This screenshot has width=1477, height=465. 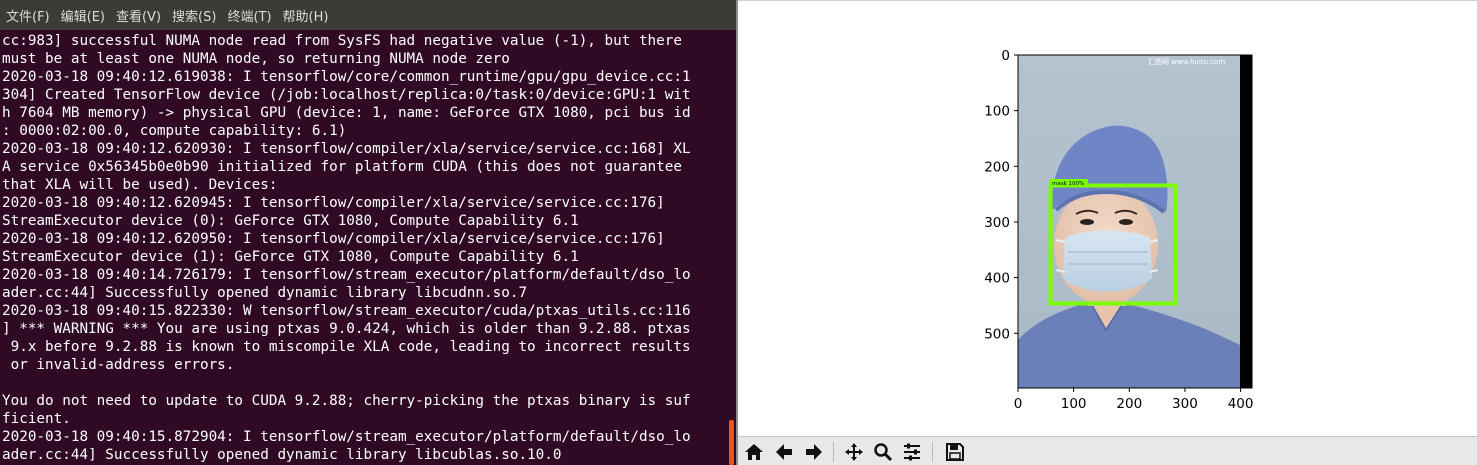 What do you see at coordinates (997, 112) in the screenshot?
I see `y-tick-label: 100` at bounding box center [997, 112].